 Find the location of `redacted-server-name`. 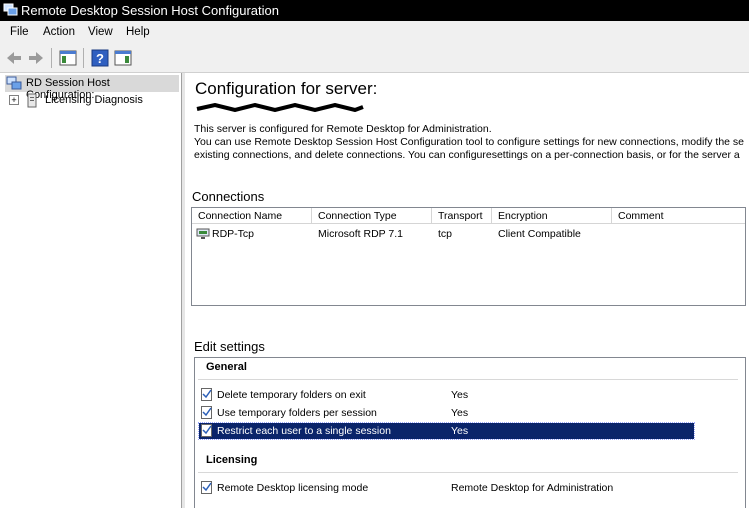

redacted-server-name is located at coordinates (280, 107).